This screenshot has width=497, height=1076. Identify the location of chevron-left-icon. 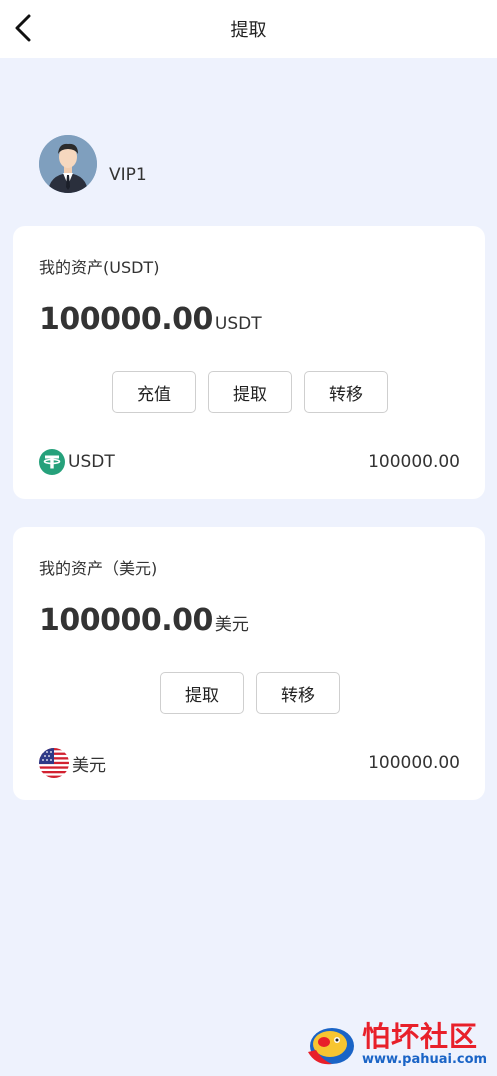
(23, 28).